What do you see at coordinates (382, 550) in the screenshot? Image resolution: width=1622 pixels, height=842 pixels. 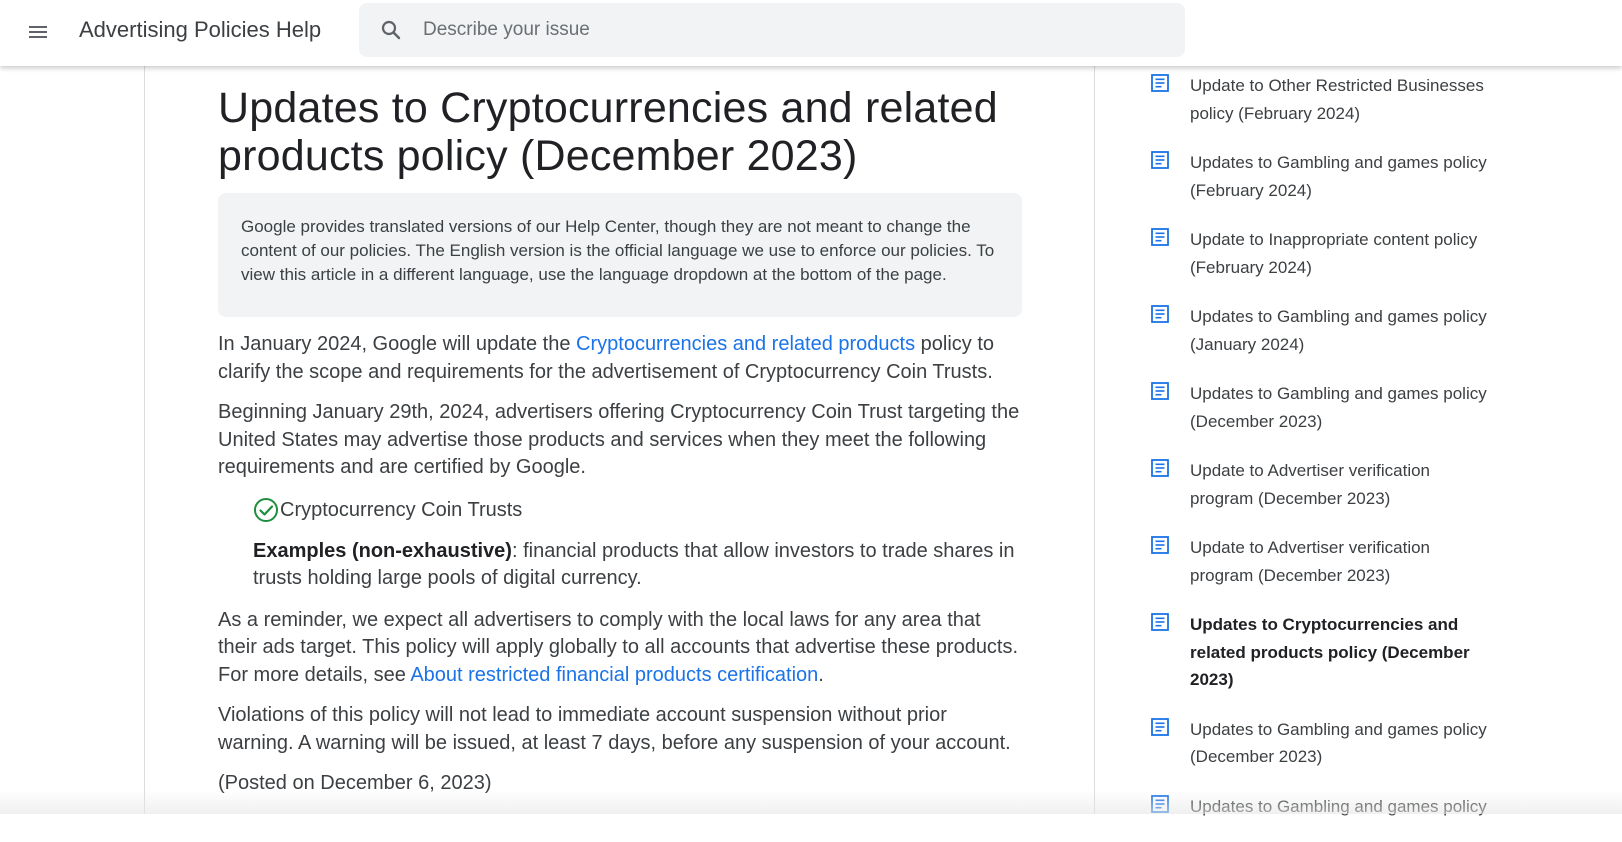 I see `examples-label: Examples (non-exhaustive)` at bounding box center [382, 550].